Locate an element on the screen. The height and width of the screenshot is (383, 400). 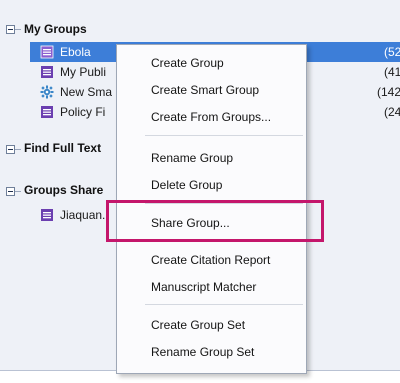
group-item-count: (41 is located at coordinates (392, 72).